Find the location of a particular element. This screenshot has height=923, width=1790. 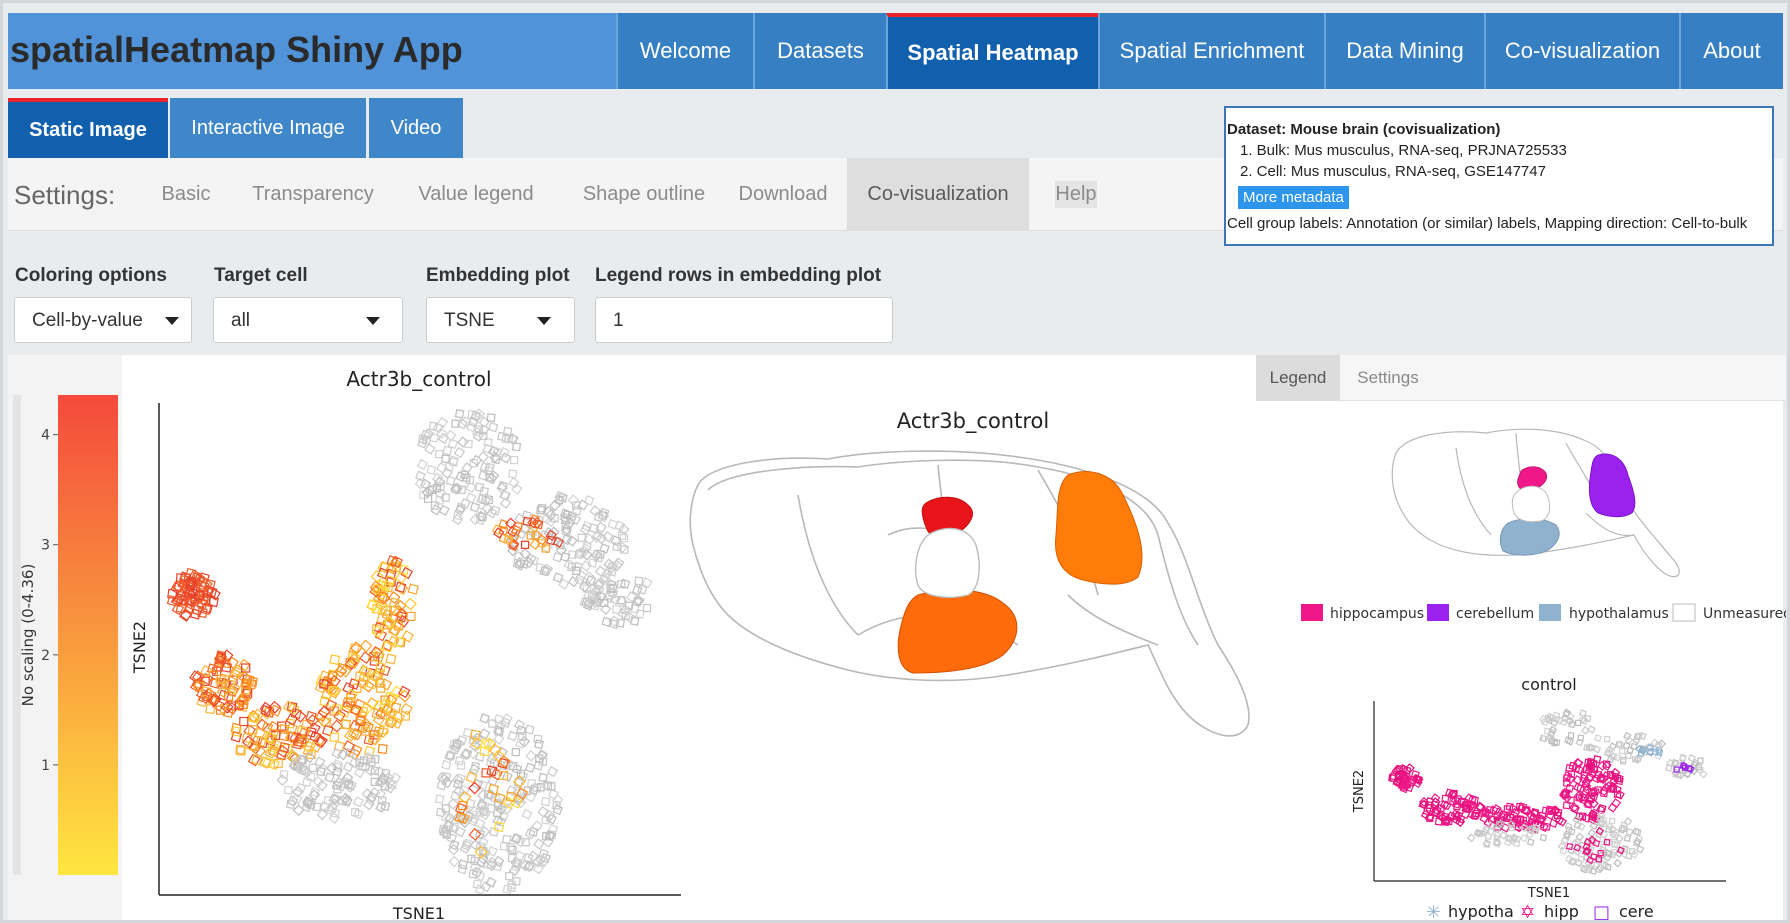

embedding-x-label: TSNE1 is located at coordinates (418, 913).